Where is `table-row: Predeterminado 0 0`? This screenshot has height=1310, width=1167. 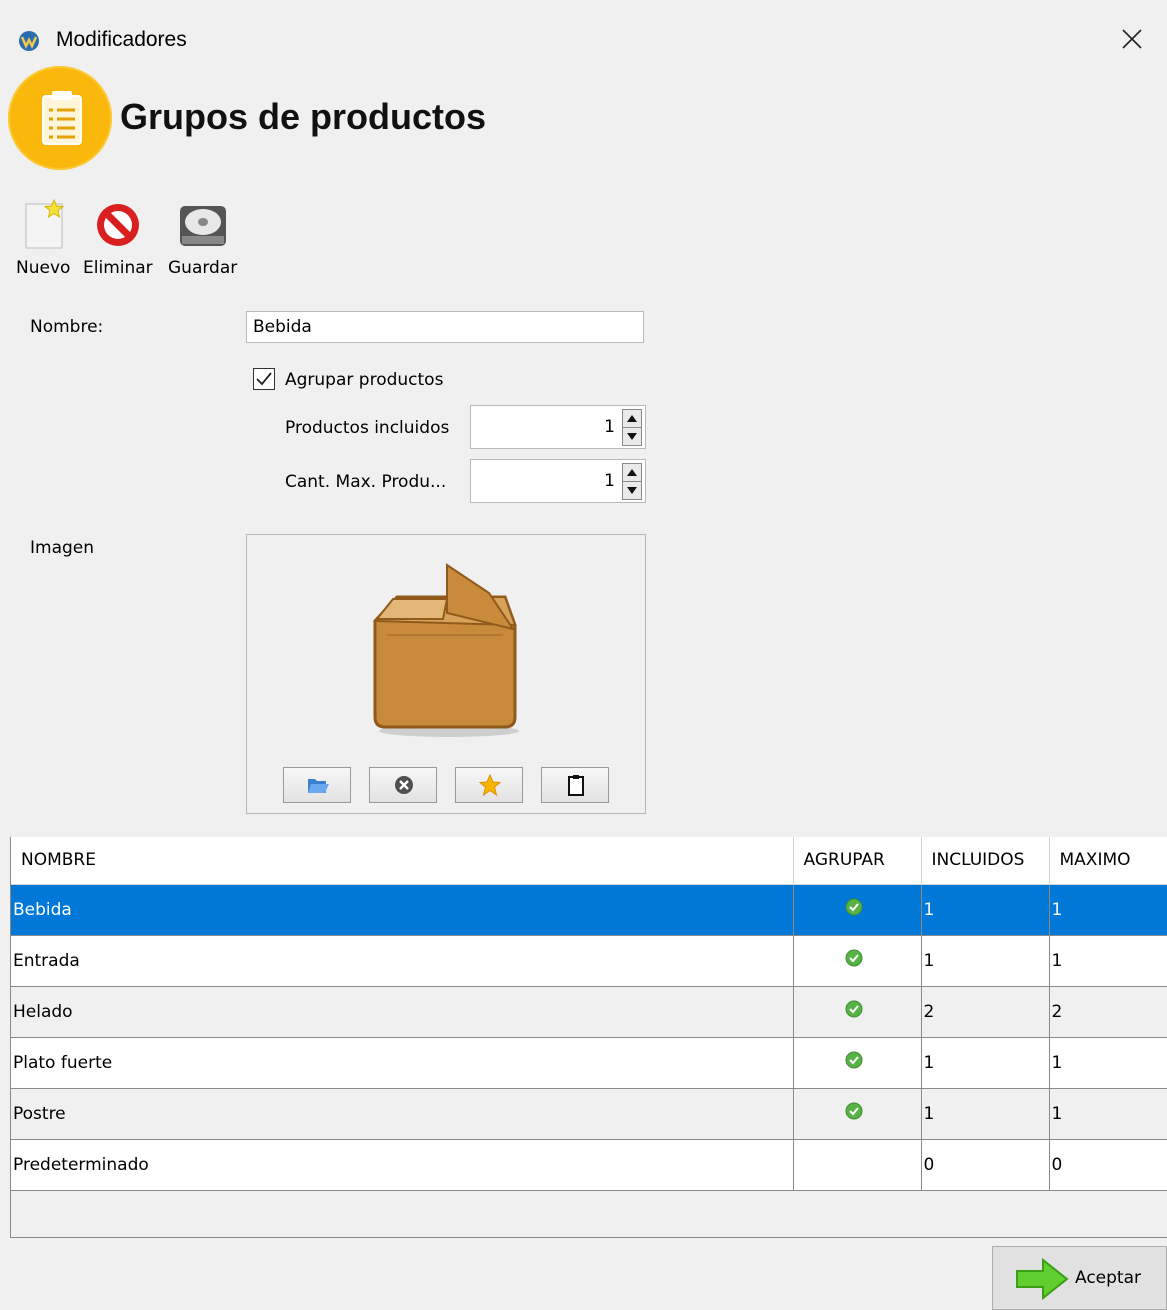
table-row: Predeterminado 0 0 is located at coordinates (589, 1165).